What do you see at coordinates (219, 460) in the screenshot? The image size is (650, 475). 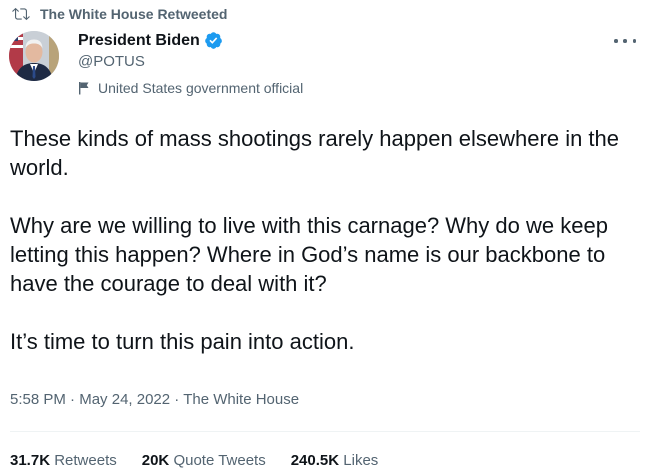 I see `quote-tweets-label: Quote Tweets` at bounding box center [219, 460].